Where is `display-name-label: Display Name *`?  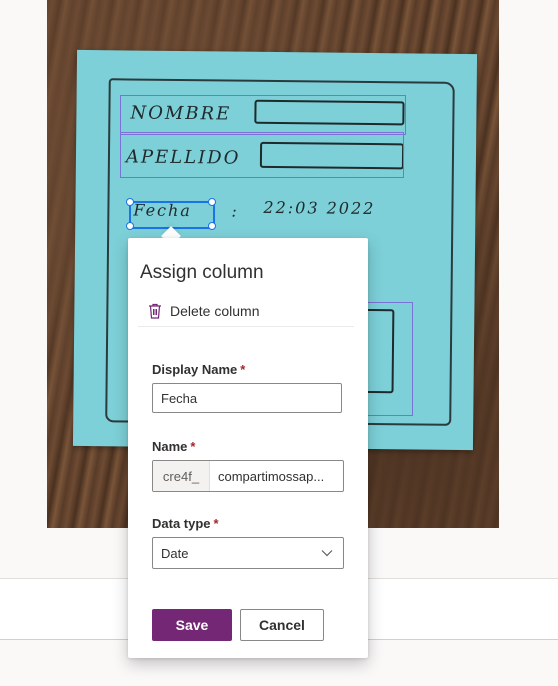
display-name-label: Display Name * is located at coordinates (198, 369).